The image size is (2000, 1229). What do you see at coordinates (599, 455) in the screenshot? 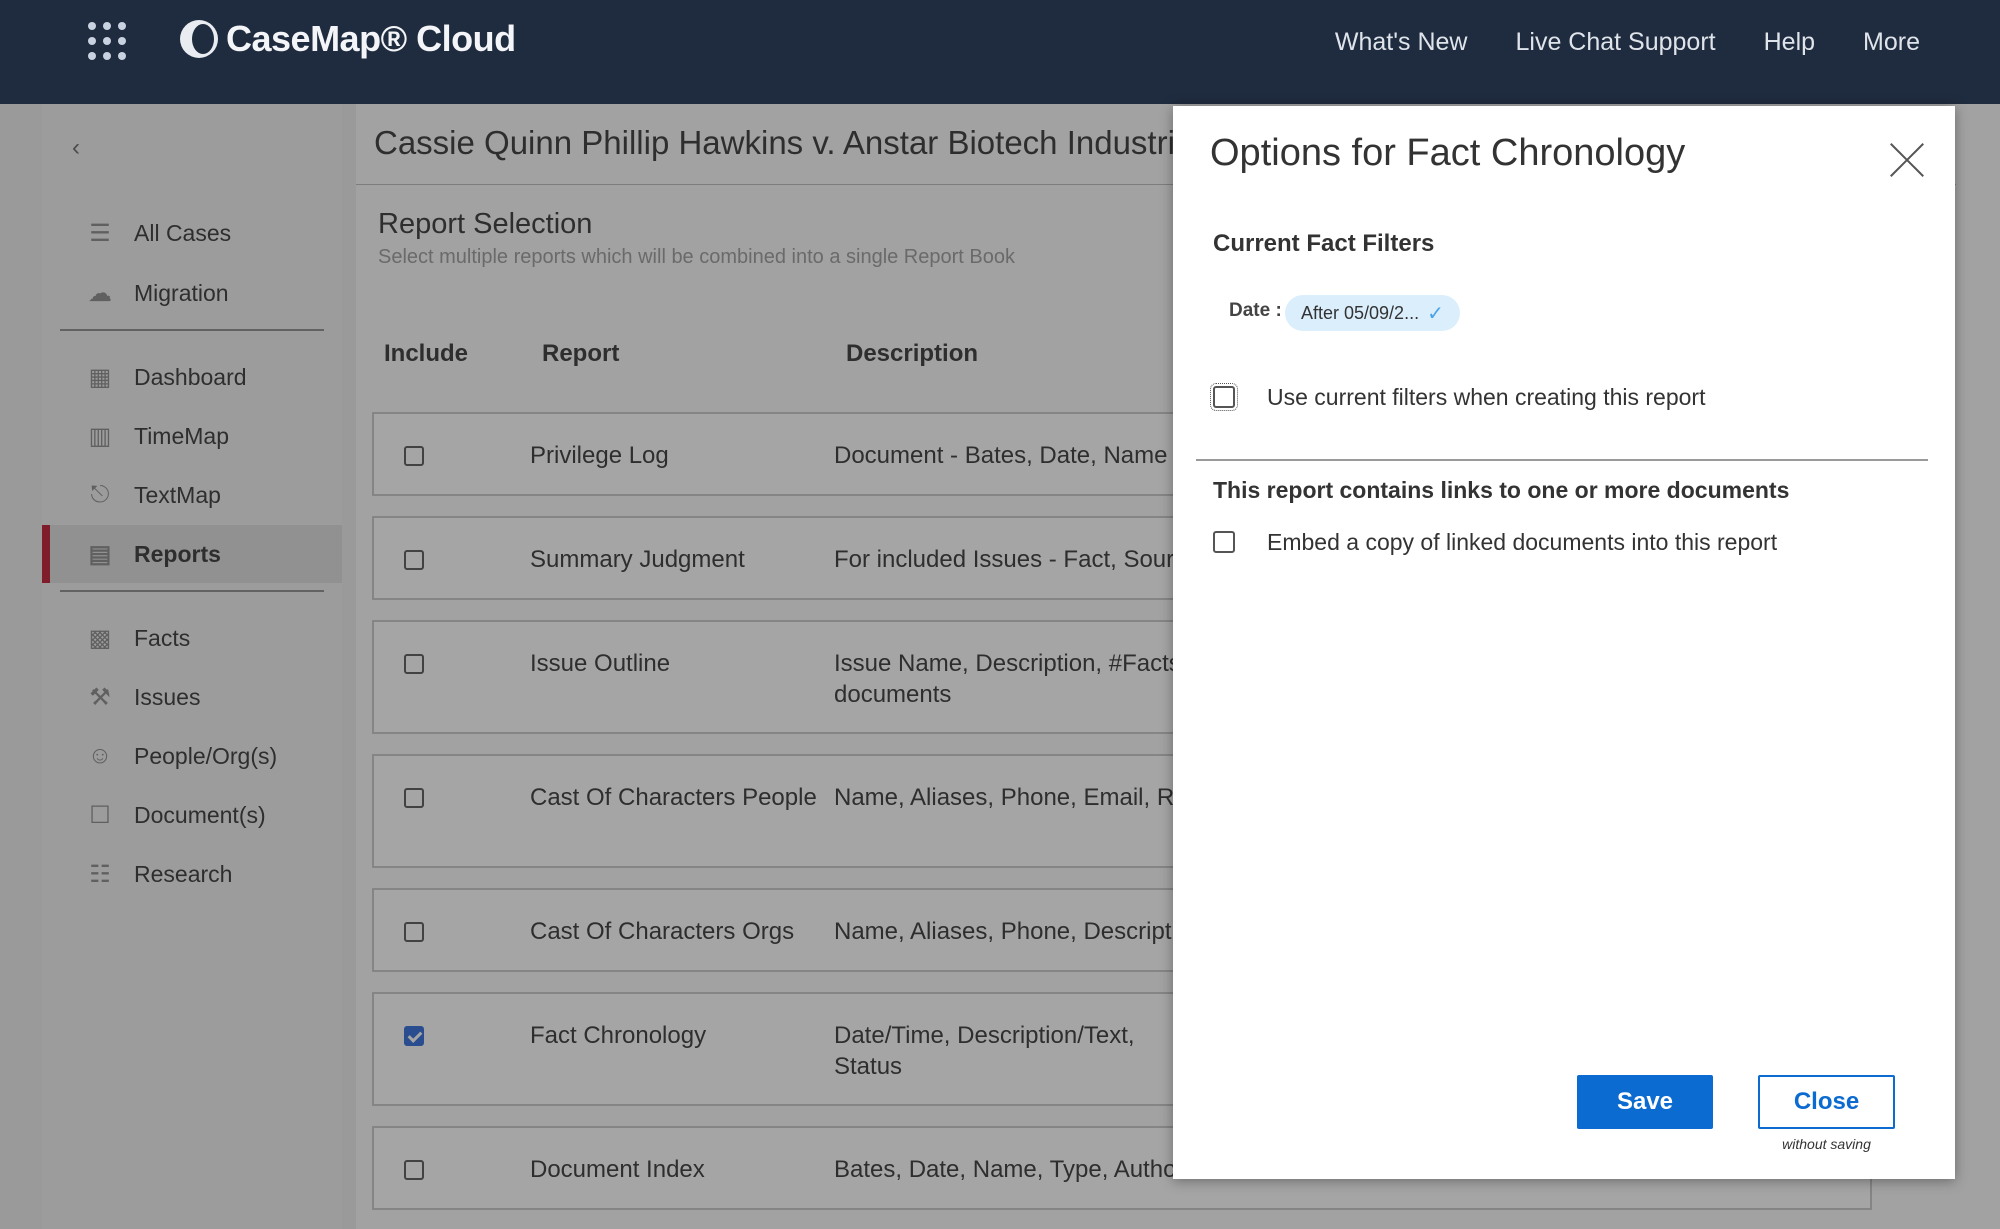
I see `report-name: Privilege Log` at bounding box center [599, 455].